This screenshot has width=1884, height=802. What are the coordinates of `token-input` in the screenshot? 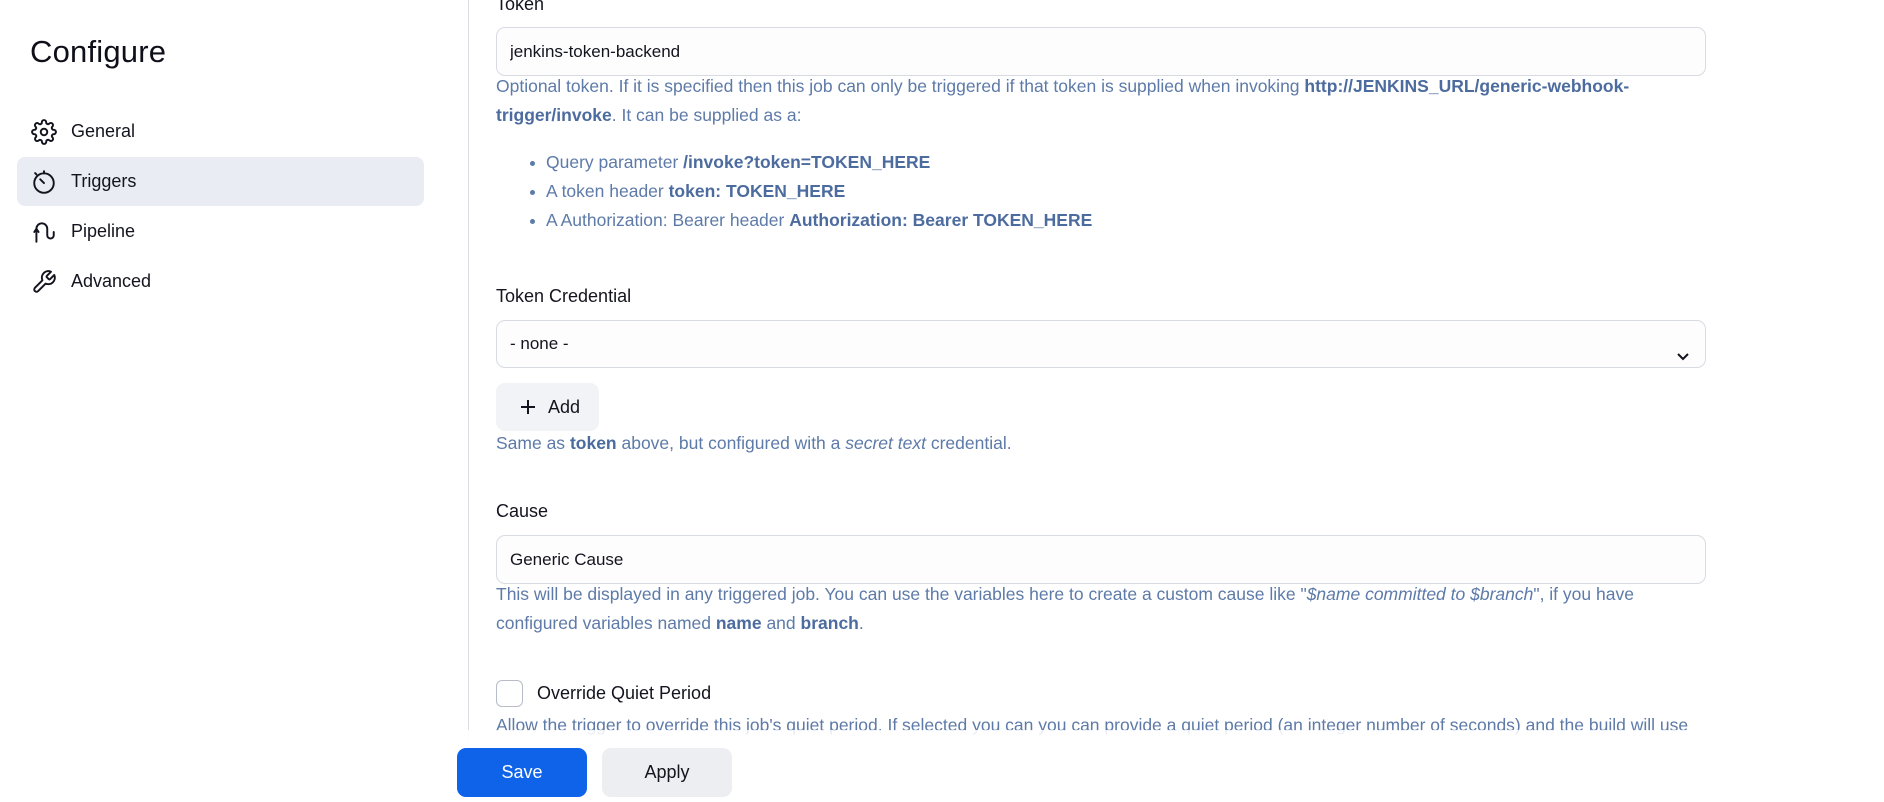 It's located at (1101, 51).